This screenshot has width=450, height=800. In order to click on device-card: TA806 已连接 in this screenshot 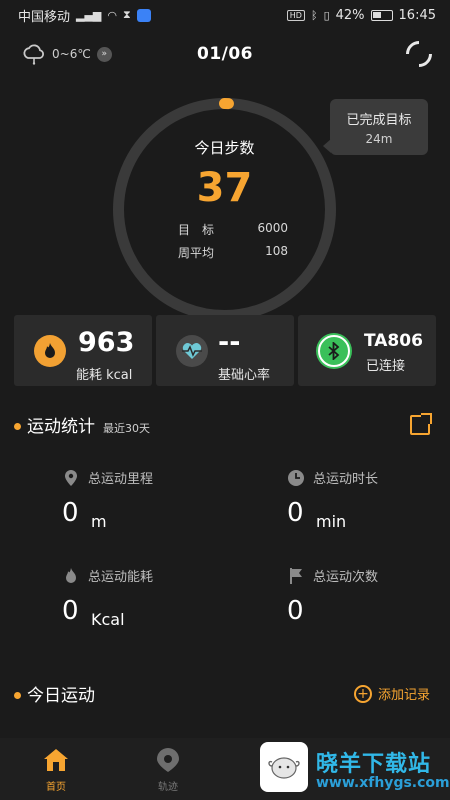, I will do `click(367, 350)`.